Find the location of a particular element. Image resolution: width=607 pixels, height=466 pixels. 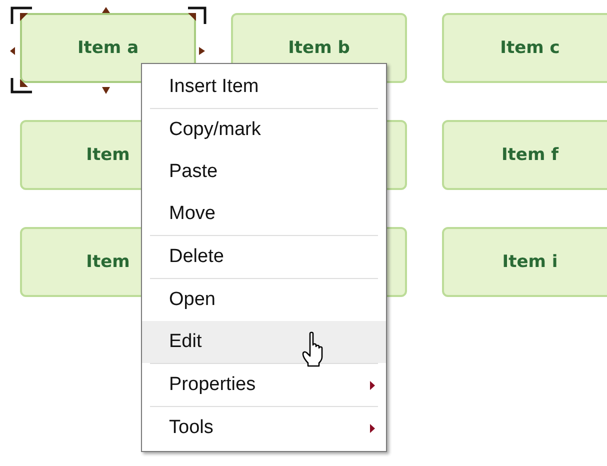

menu-item: Delete is located at coordinates (264, 257).